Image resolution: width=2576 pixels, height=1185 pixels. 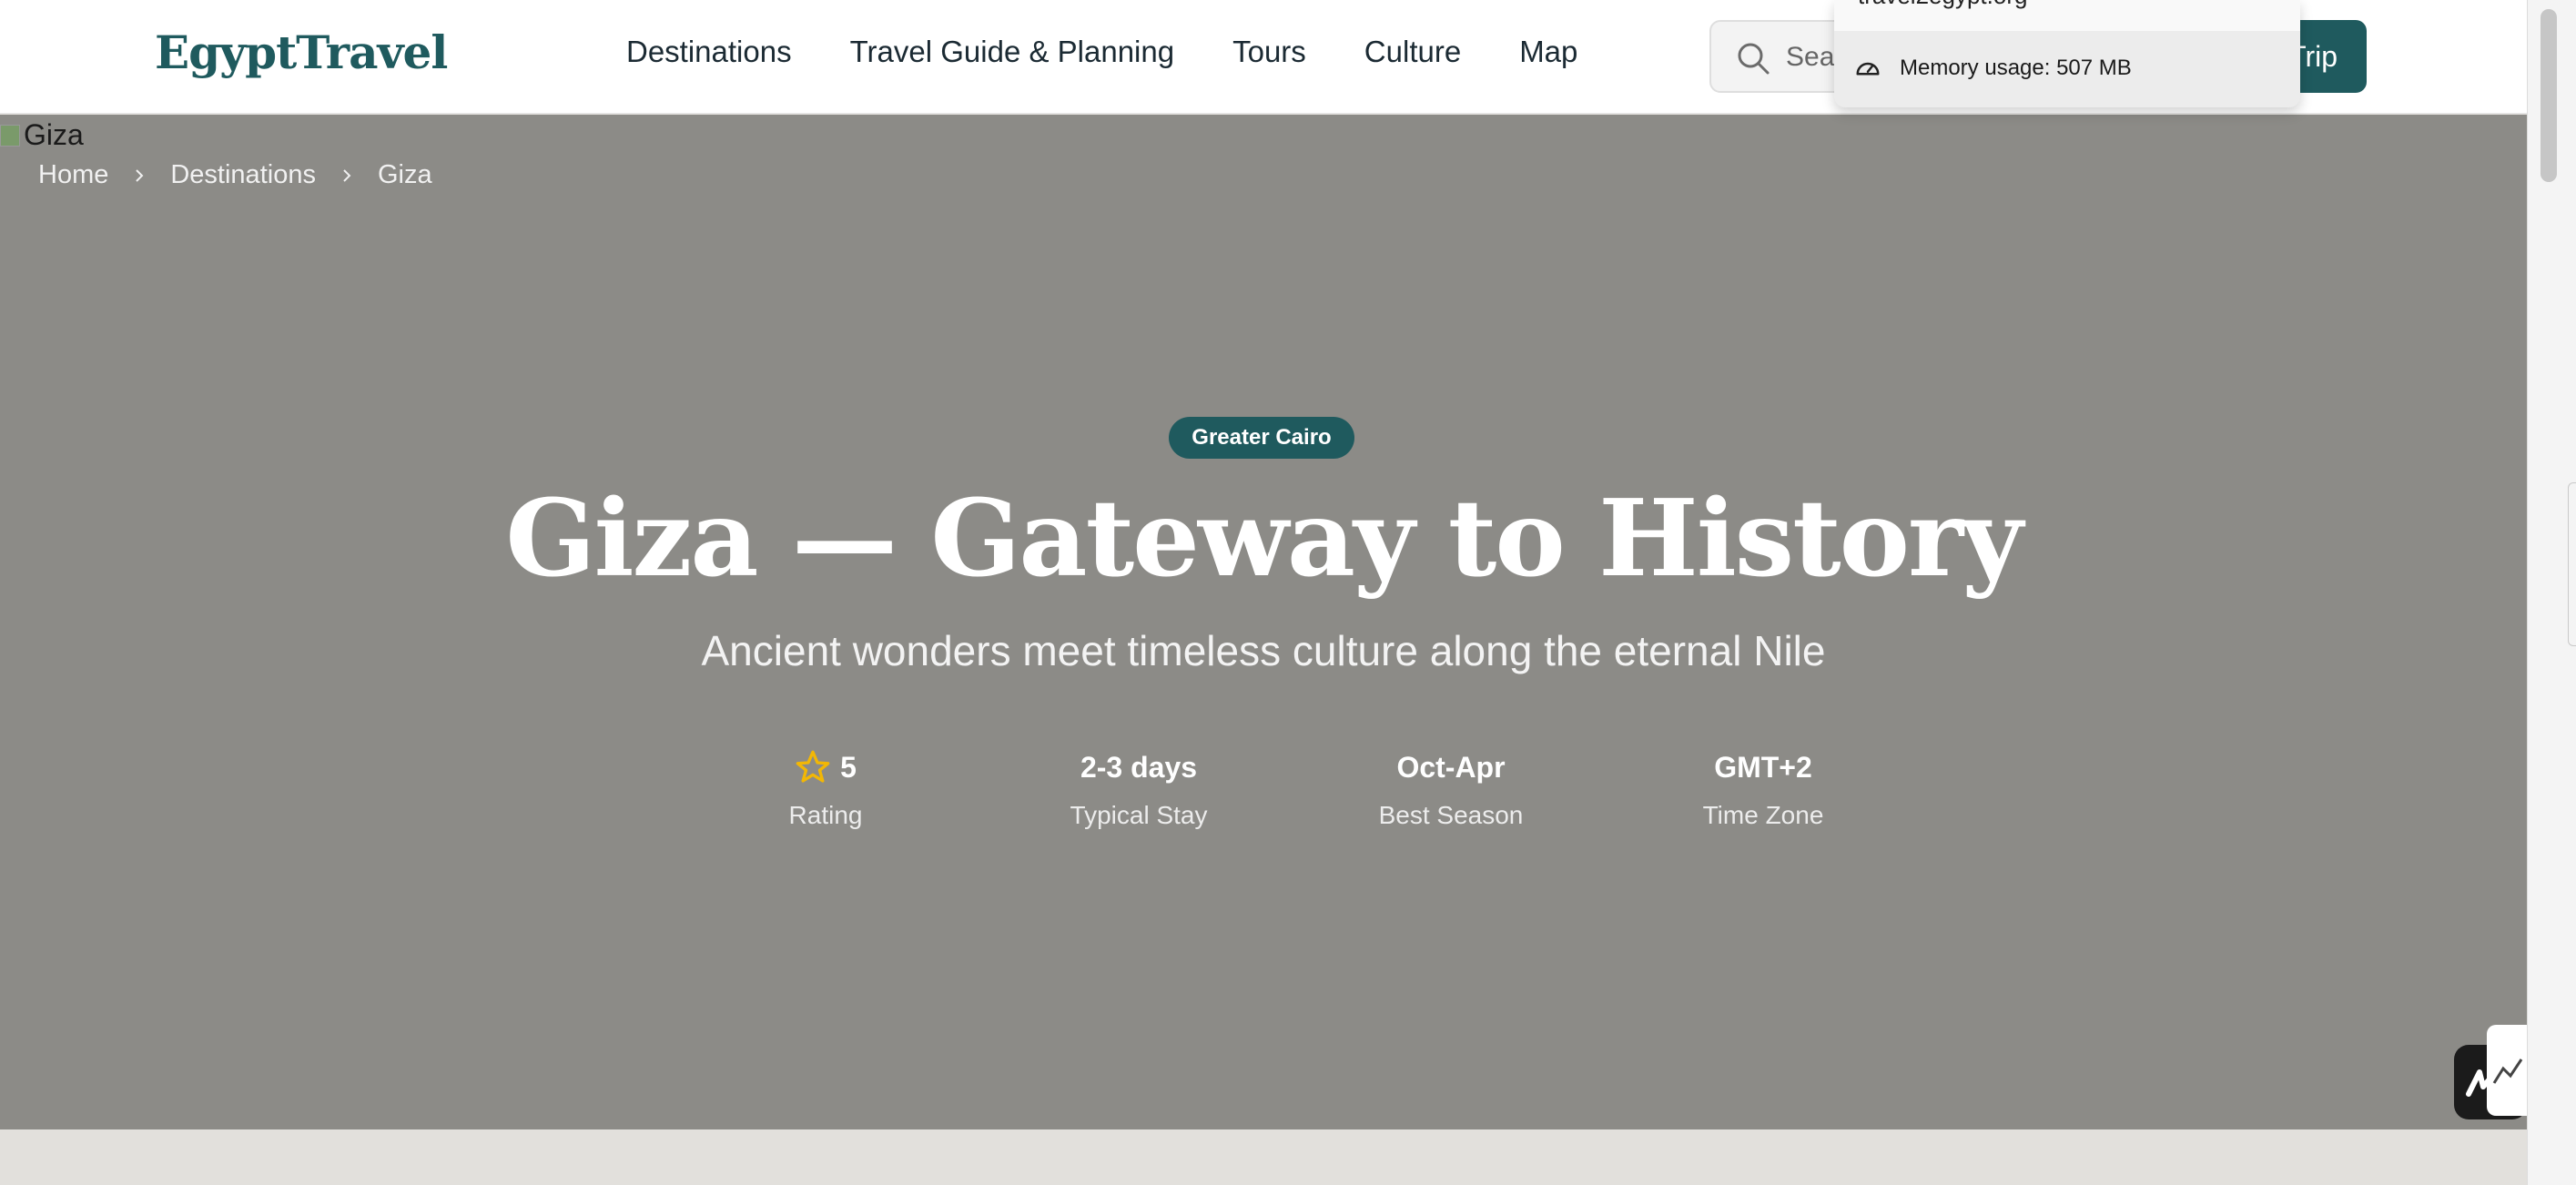 What do you see at coordinates (2067, 53) in the screenshot?
I see `memory-usage-popup: travel2egypt.org Memory usage: 507 MB` at bounding box center [2067, 53].